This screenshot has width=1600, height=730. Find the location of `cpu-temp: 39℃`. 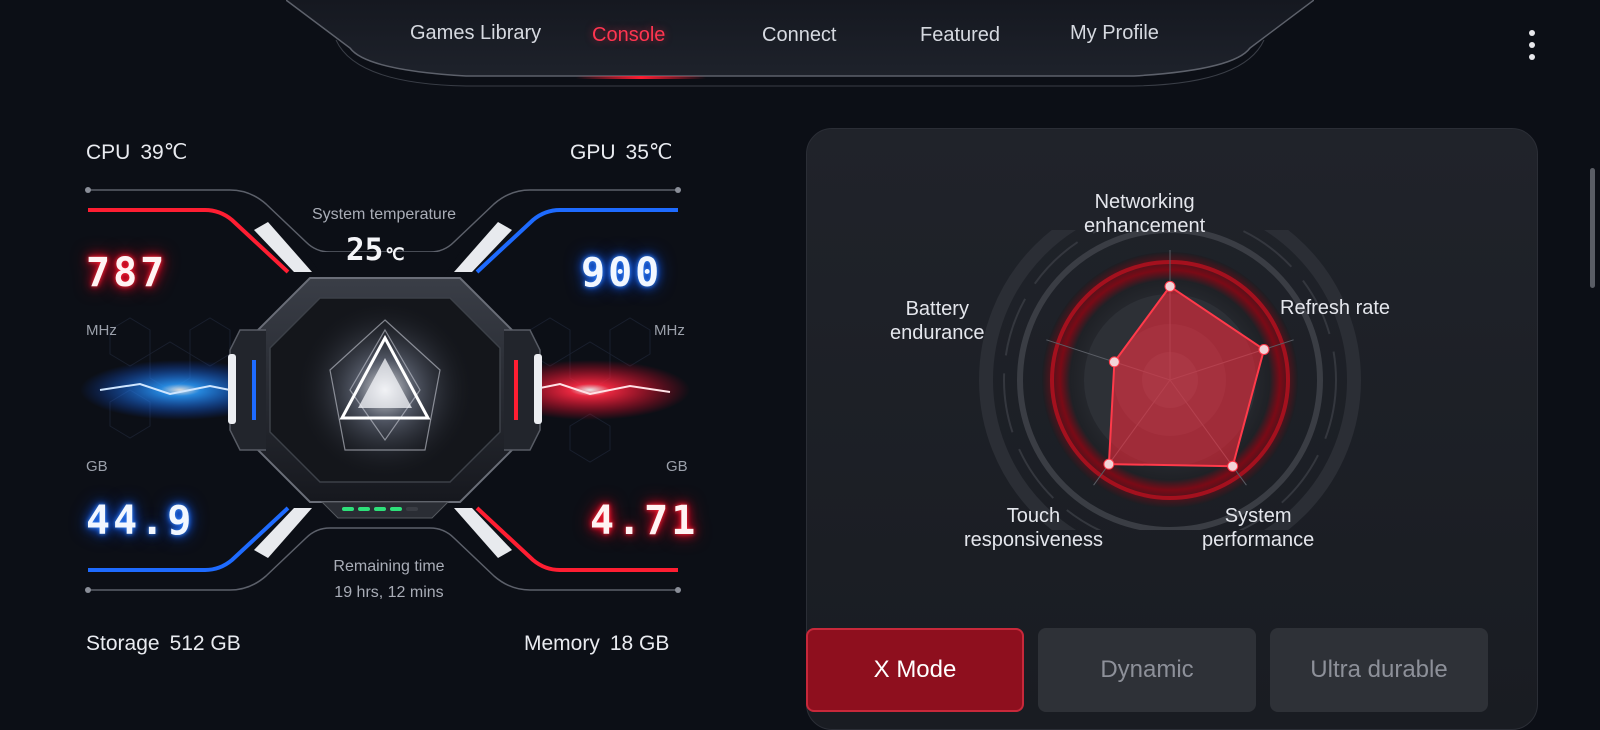

cpu-temp: 39℃ is located at coordinates (164, 152).